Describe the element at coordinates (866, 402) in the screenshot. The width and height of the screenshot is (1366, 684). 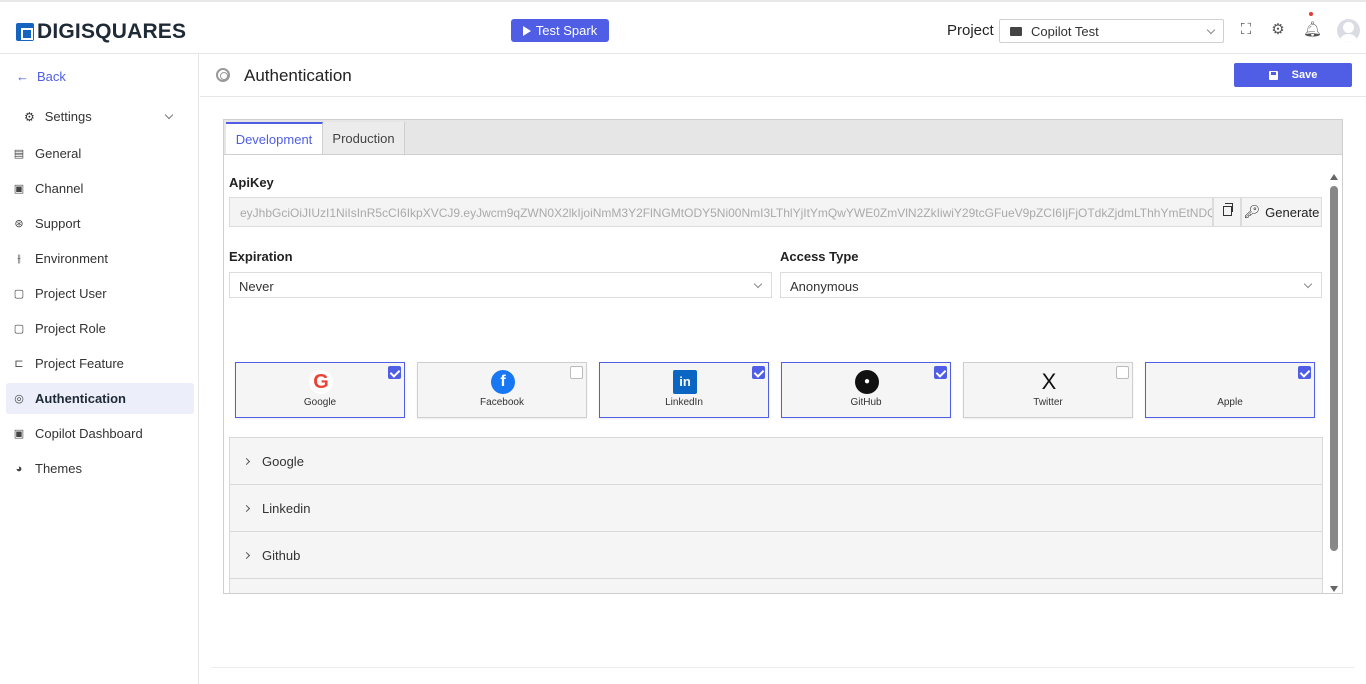
I see `provider-name: GitHub` at that location.